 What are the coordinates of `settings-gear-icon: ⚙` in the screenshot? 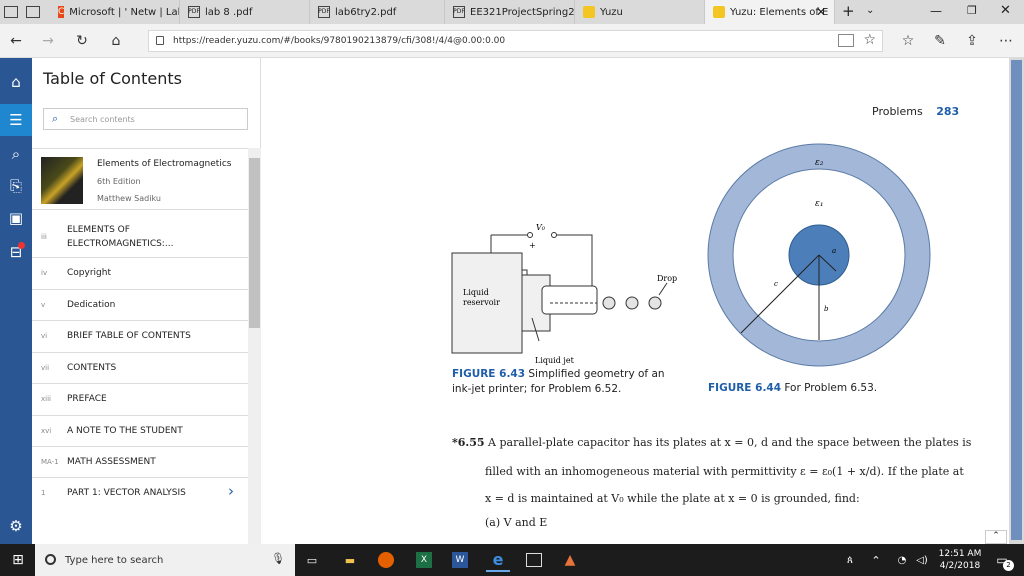 It's located at (16, 526).